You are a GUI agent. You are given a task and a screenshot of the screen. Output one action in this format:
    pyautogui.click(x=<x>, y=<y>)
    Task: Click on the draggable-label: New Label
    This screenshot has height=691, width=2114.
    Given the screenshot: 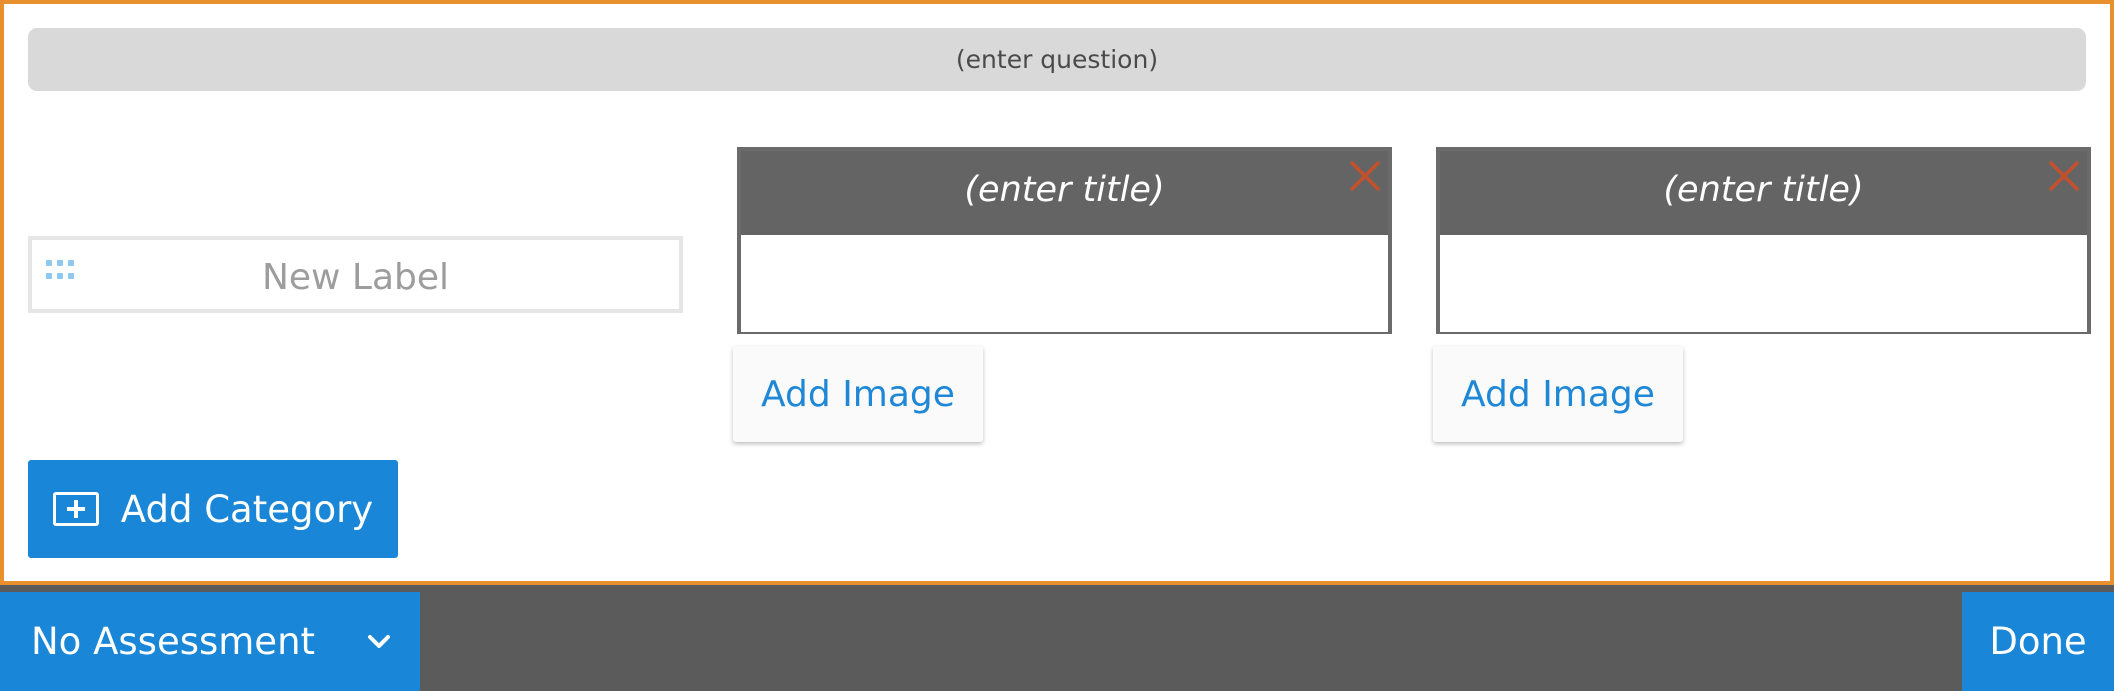 What is the action you would take?
    pyautogui.click(x=355, y=274)
    